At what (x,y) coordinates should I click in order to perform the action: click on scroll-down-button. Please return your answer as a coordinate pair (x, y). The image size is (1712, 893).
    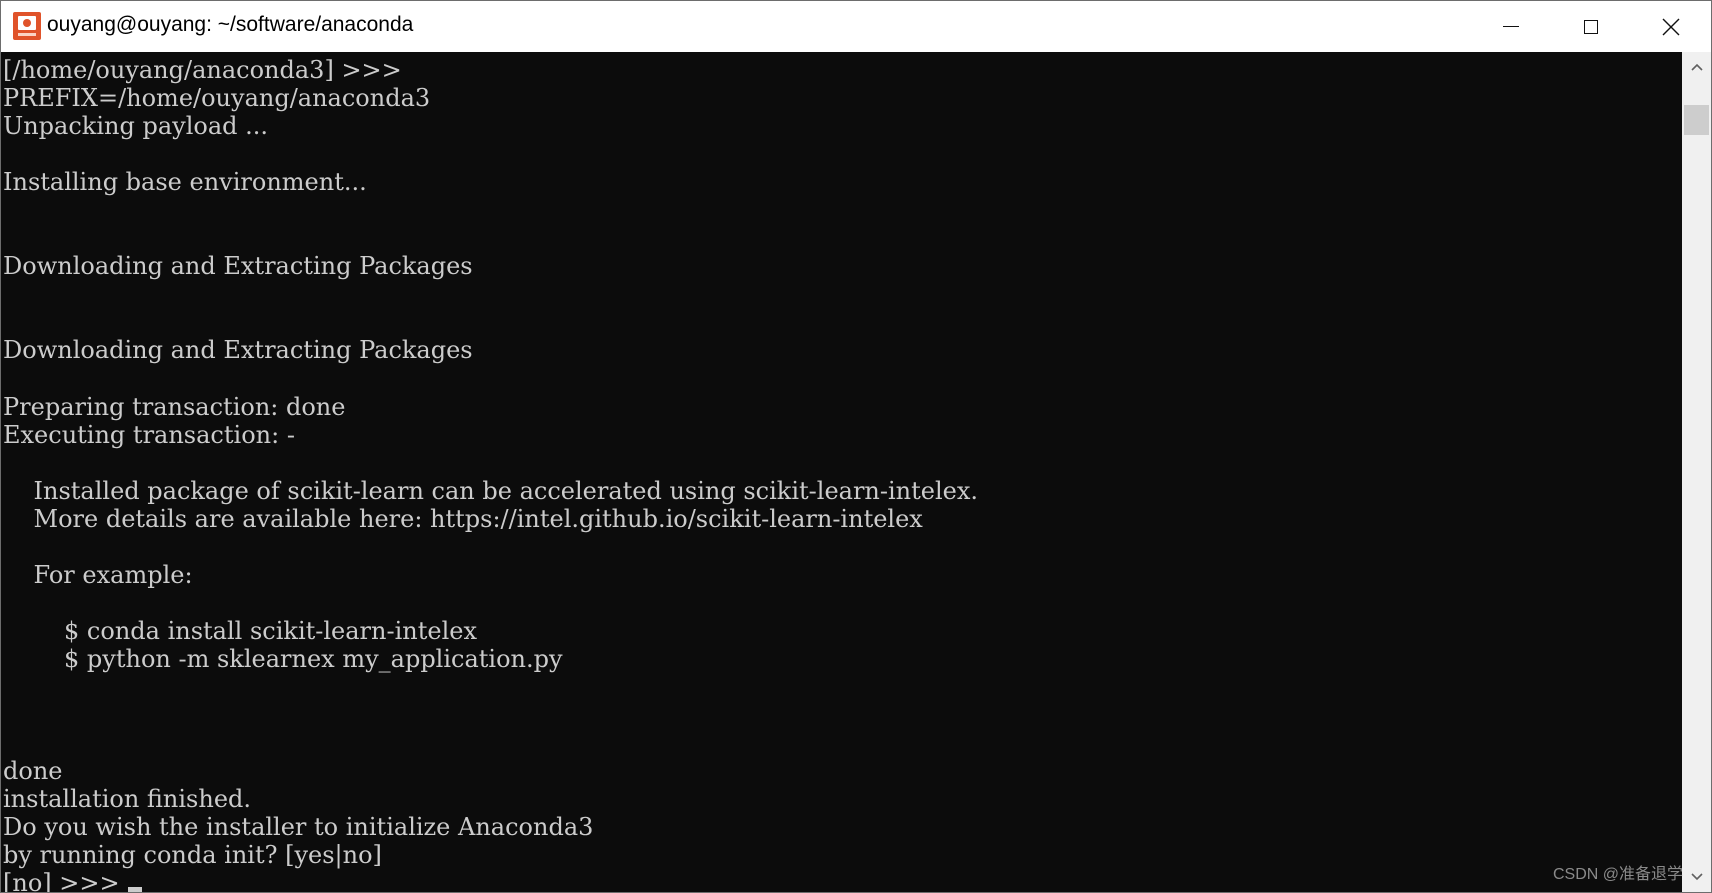
    Looking at the image, I should click on (1696, 877).